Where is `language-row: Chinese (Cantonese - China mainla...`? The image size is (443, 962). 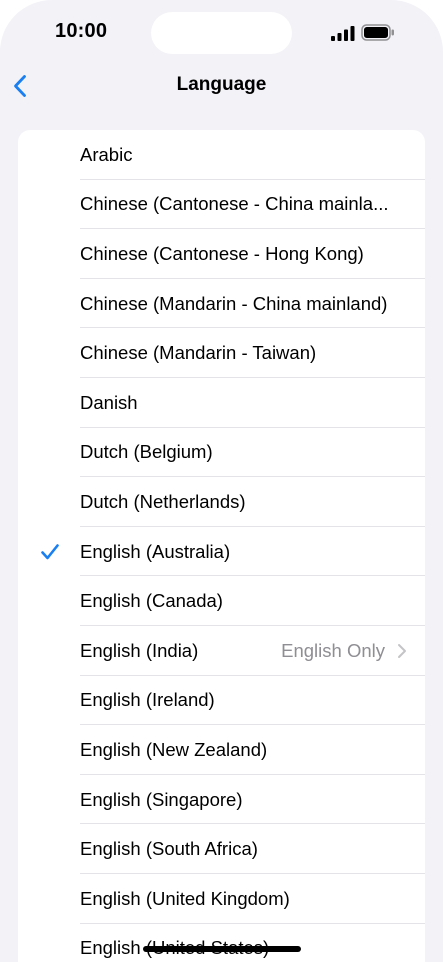 language-row: Chinese (Cantonese - China mainla... is located at coordinates (221, 205).